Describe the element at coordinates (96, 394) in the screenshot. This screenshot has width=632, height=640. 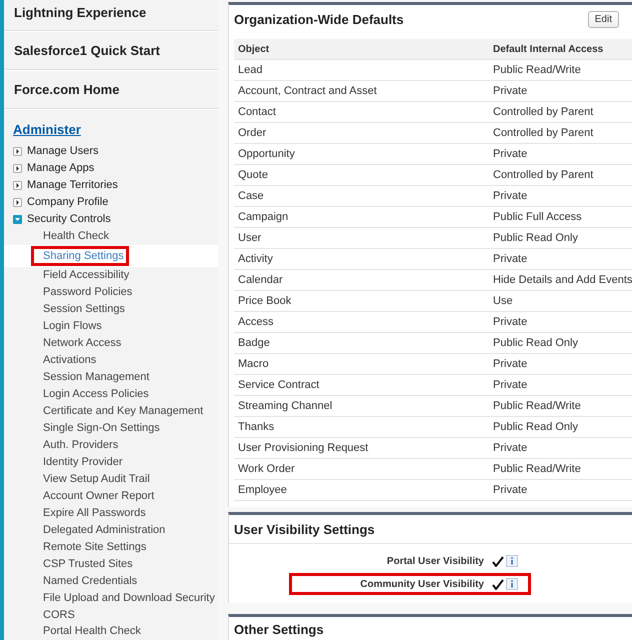
I see `tree-item: Login Access Policies` at that location.